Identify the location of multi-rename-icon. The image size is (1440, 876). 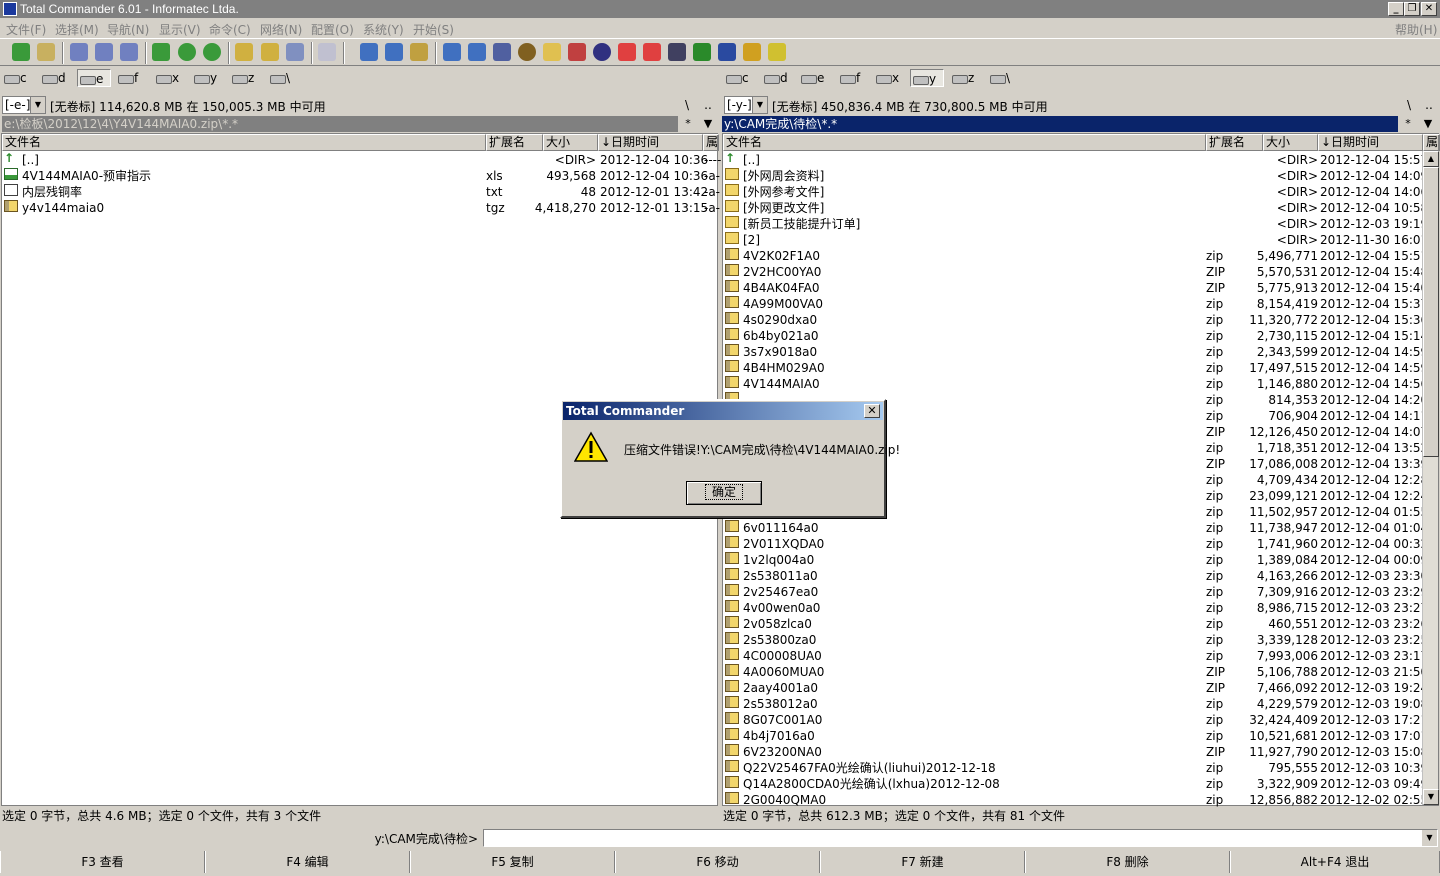
(394, 52).